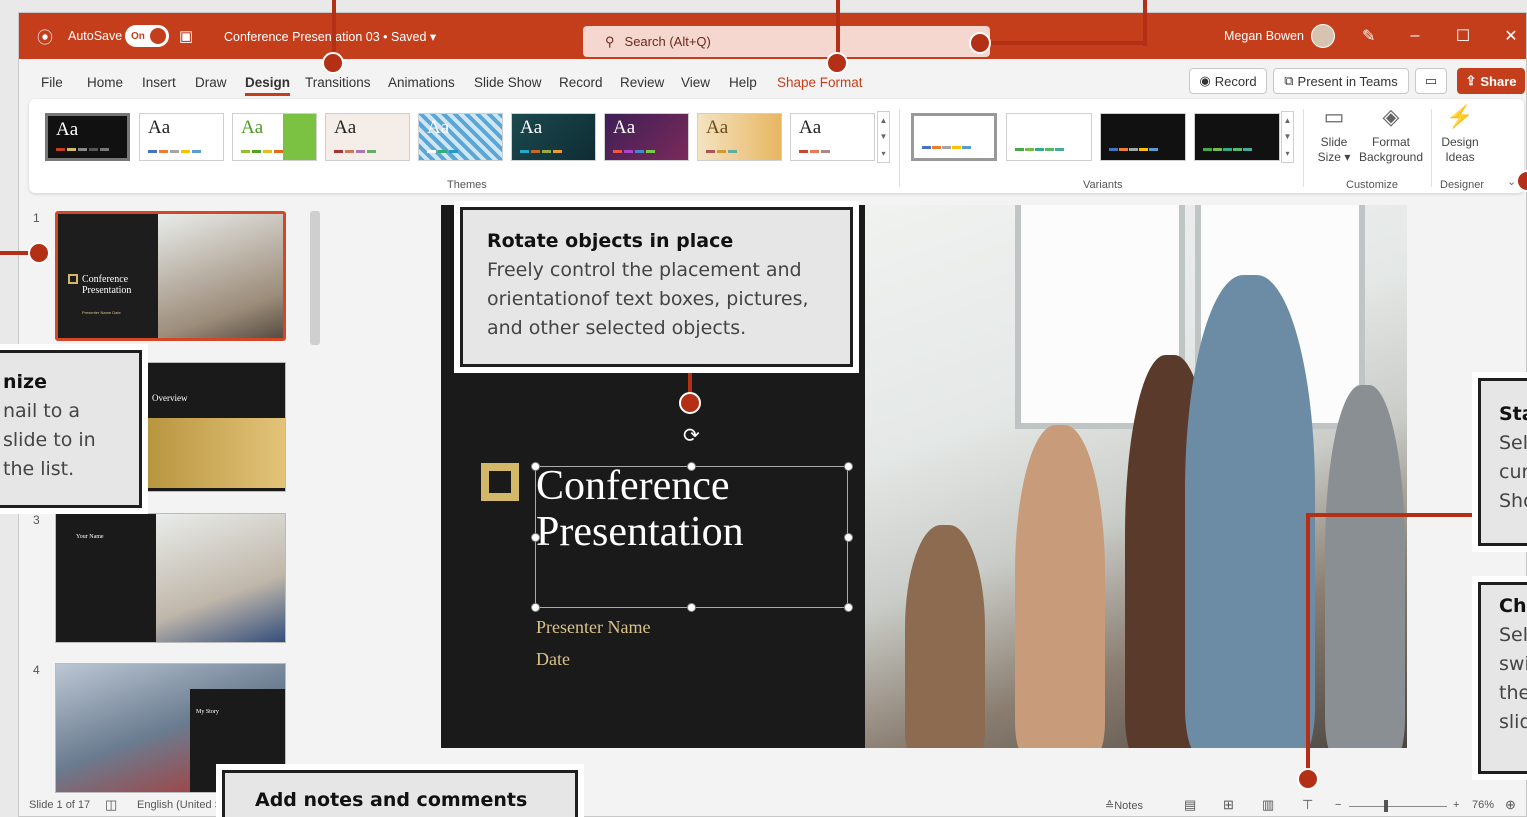 The image size is (1527, 817). I want to click on theme-dots: Aa, so click(460, 137).